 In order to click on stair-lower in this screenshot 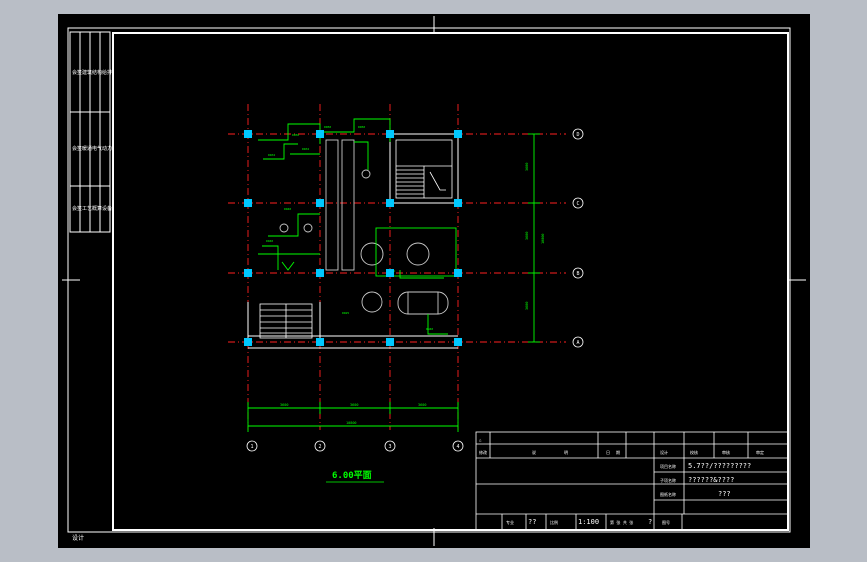, I will do `click(286, 321)`.